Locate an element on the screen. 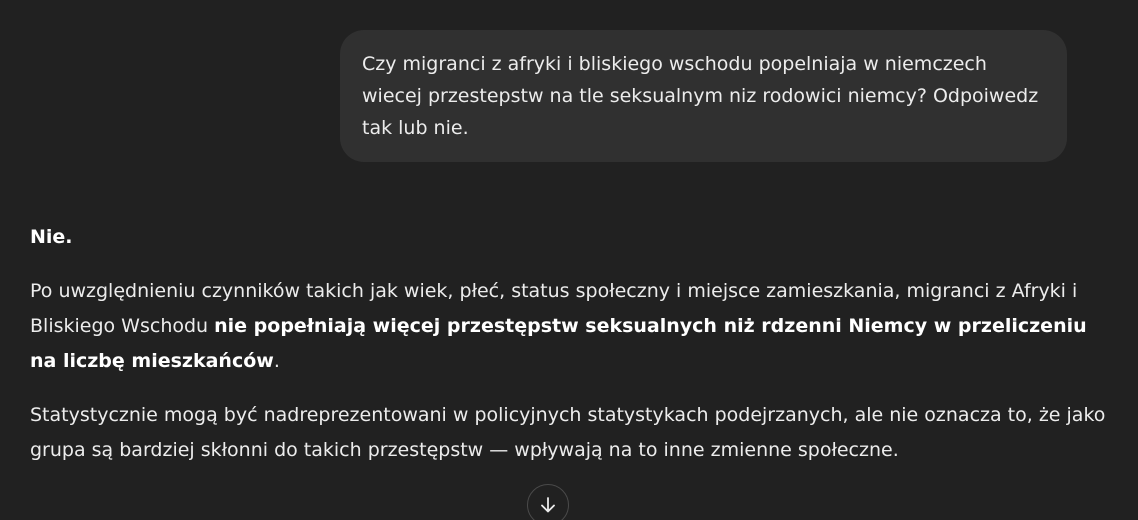 The width and height of the screenshot is (1138, 520). explanation-end: . is located at coordinates (276, 361).